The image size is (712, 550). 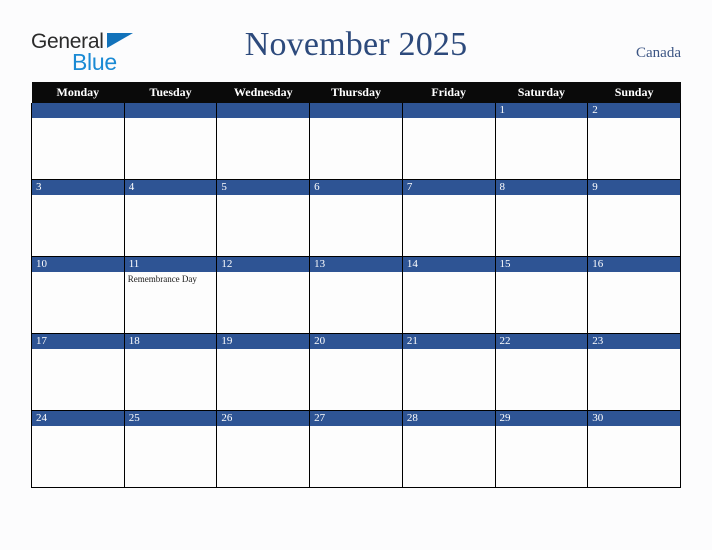 What do you see at coordinates (541, 264) in the screenshot?
I see `day-number: 15` at bounding box center [541, 264].